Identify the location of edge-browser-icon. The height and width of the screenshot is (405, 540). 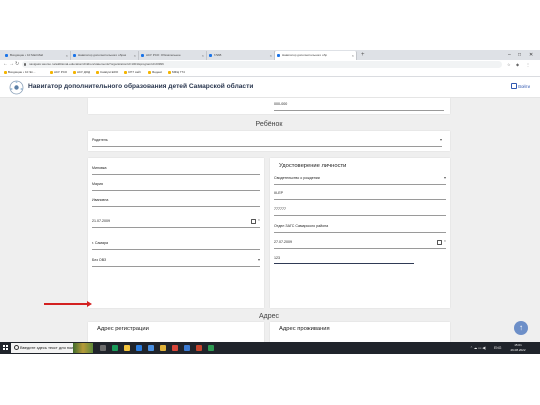
(115, 348).